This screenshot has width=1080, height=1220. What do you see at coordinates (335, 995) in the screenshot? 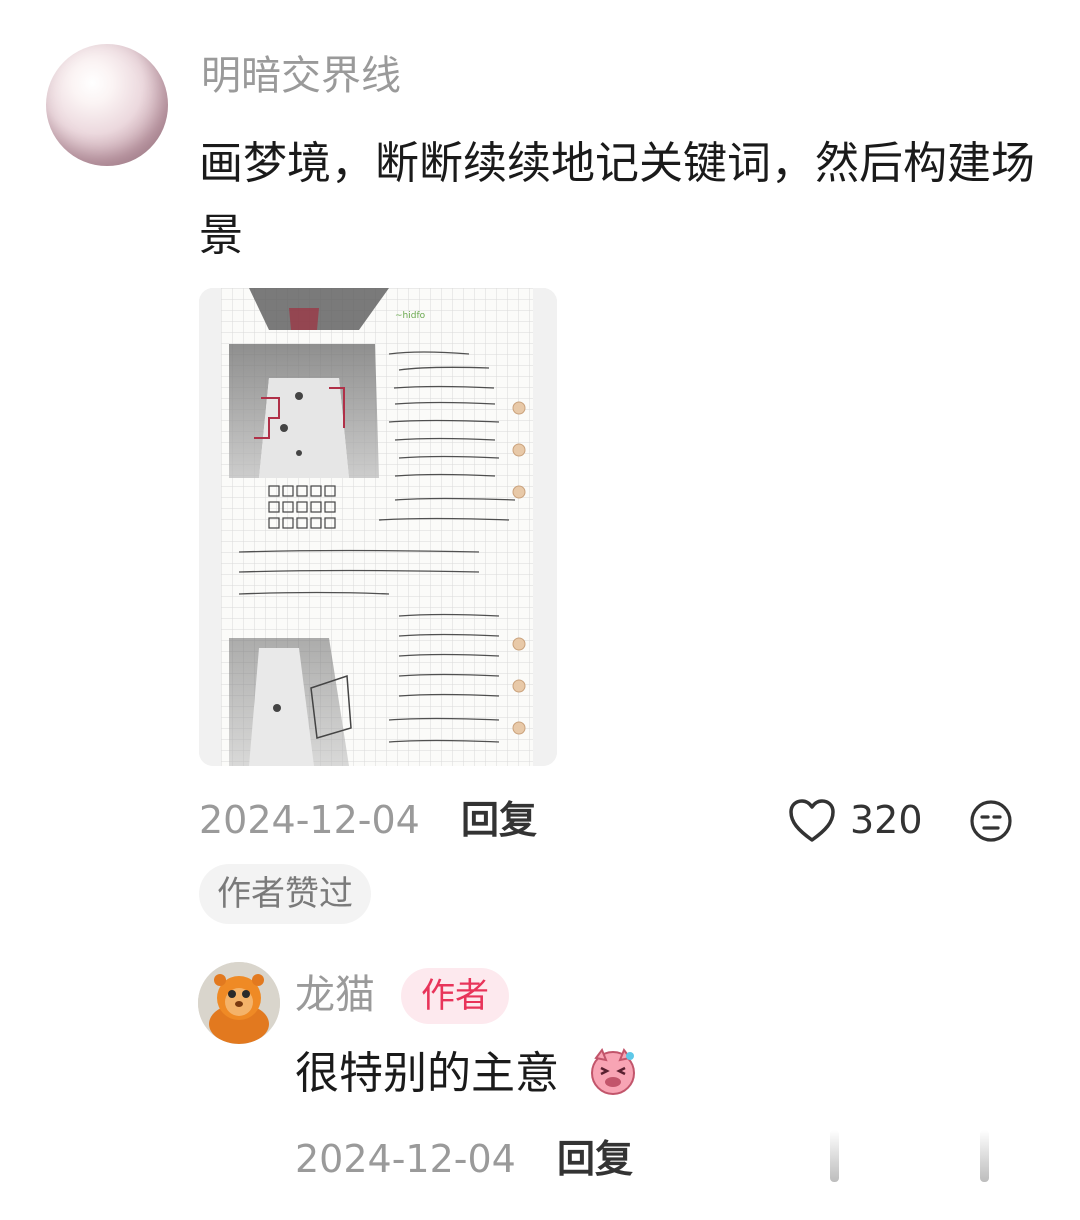
I see `reply-username: 龙猫` at bounding box center [335, 995].